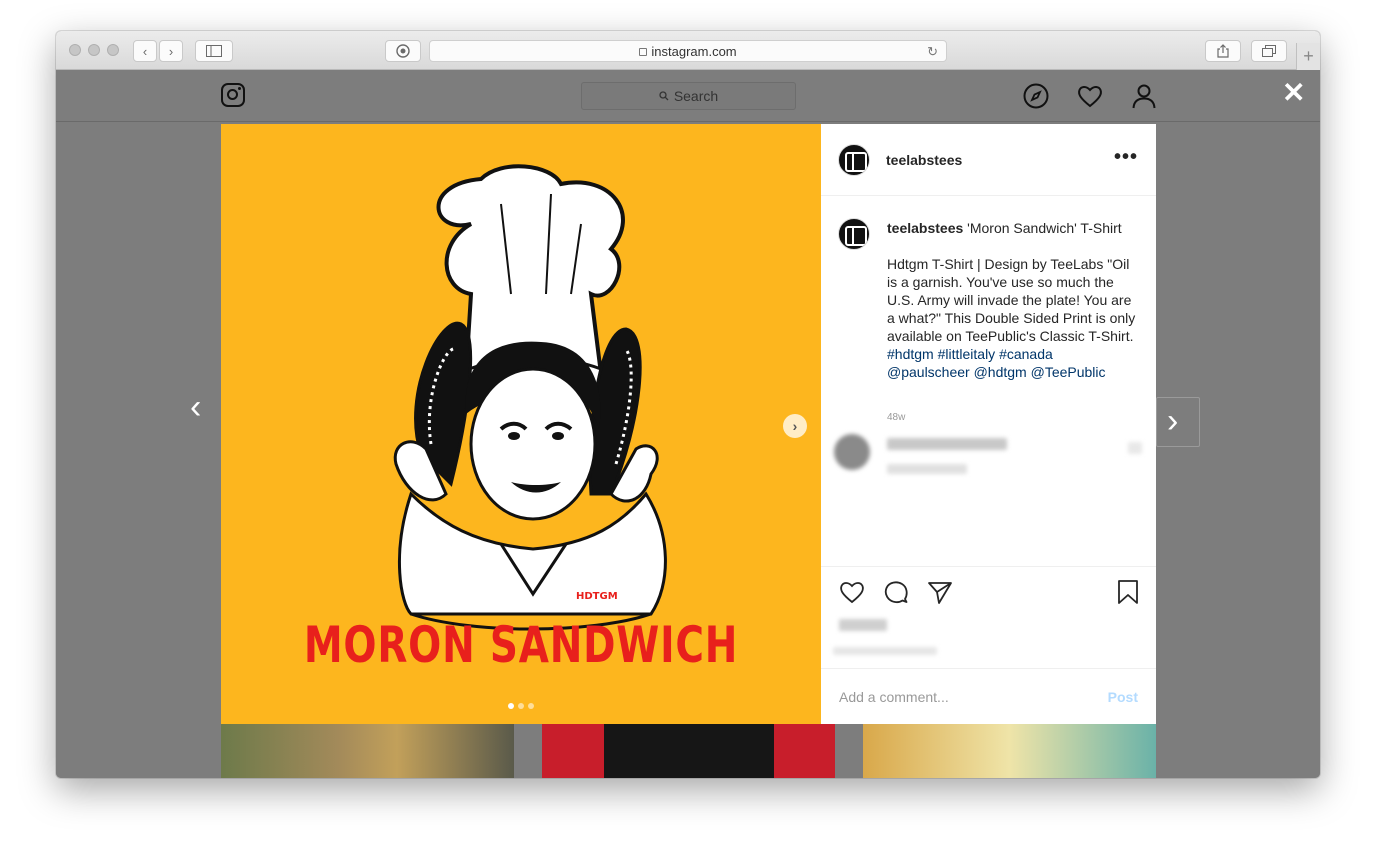 This screenshot has width=1376, height=858. What do you see at coordinates (924, 160) in the screenshot?
I see `post-username: teelabstees` at bounding box center [924, 160].